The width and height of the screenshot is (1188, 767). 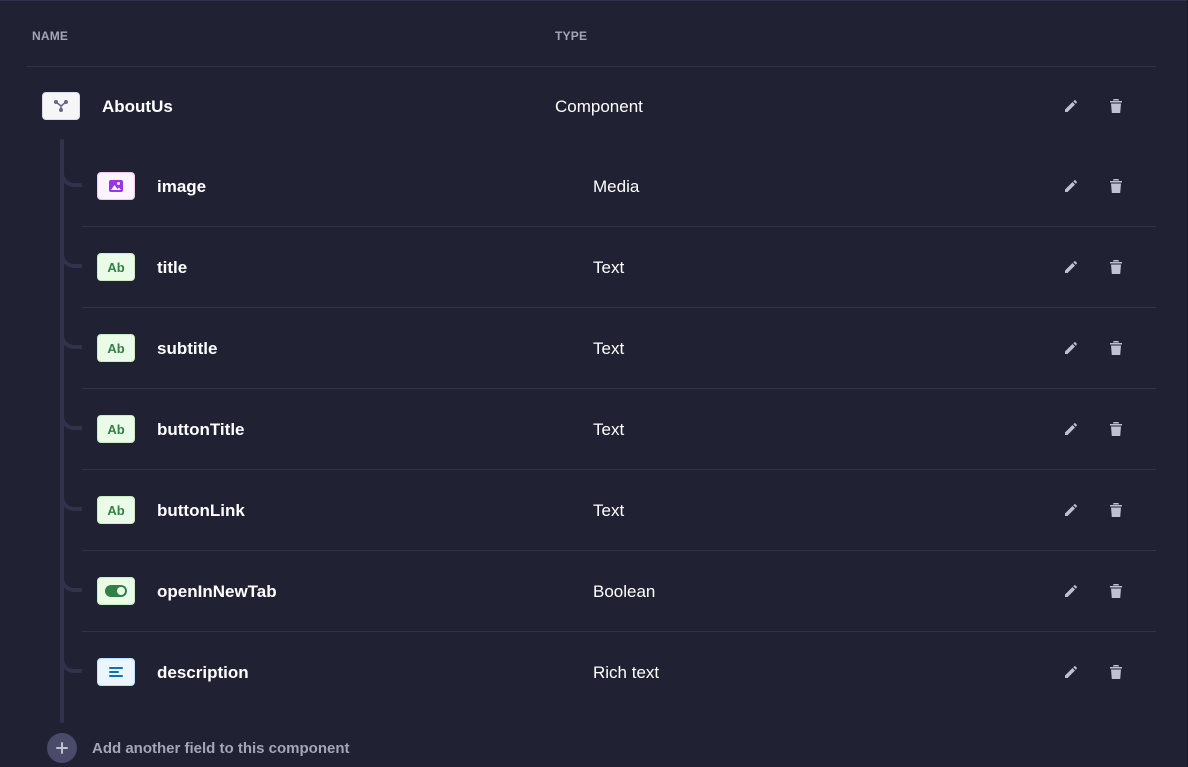 What do you see at coordinates (50, 36) in the screenshot?
I see `column-header-name: NAME` at bounding box center [50, 36].